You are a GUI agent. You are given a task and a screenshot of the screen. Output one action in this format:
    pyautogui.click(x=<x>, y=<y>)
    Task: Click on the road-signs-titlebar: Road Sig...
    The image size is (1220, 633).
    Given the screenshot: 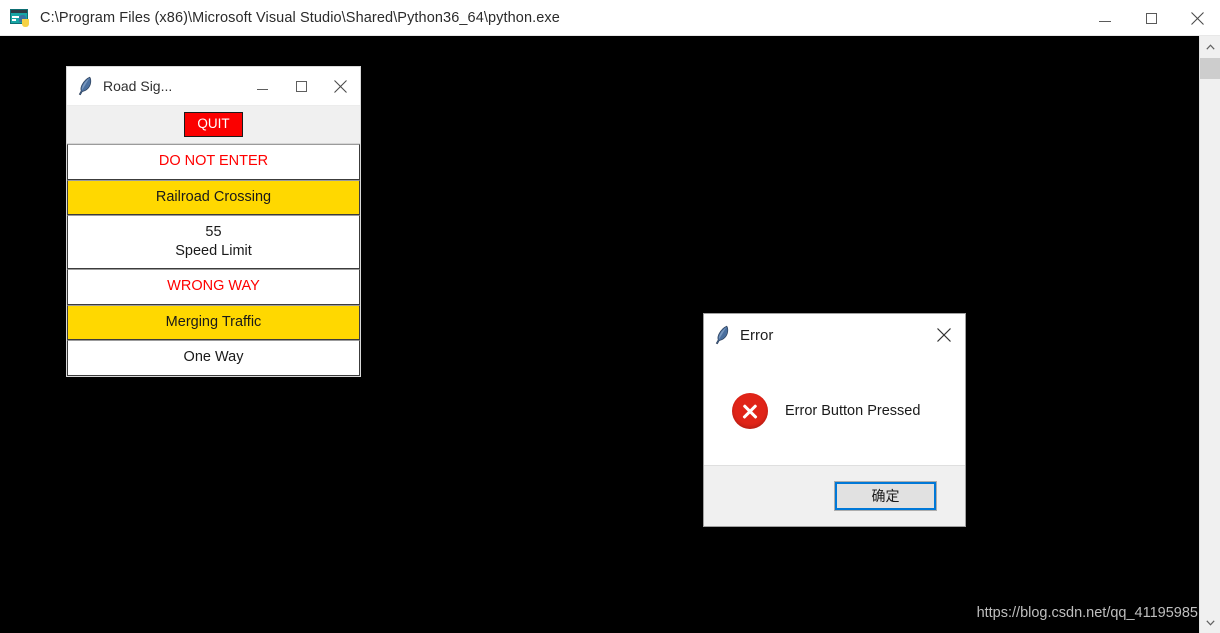 What is the action you would take?
    pyautogui.click(x=213, y=86)
    